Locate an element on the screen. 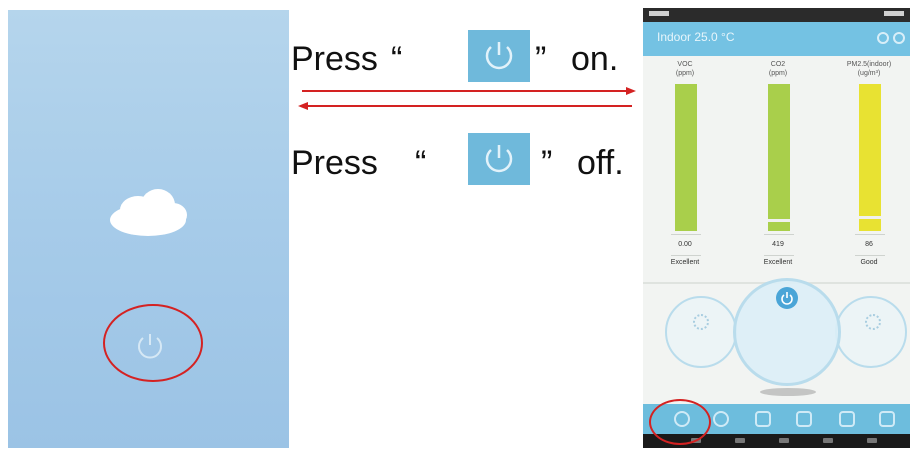  gauge-rating: Good is located at coordinates (869, 262).